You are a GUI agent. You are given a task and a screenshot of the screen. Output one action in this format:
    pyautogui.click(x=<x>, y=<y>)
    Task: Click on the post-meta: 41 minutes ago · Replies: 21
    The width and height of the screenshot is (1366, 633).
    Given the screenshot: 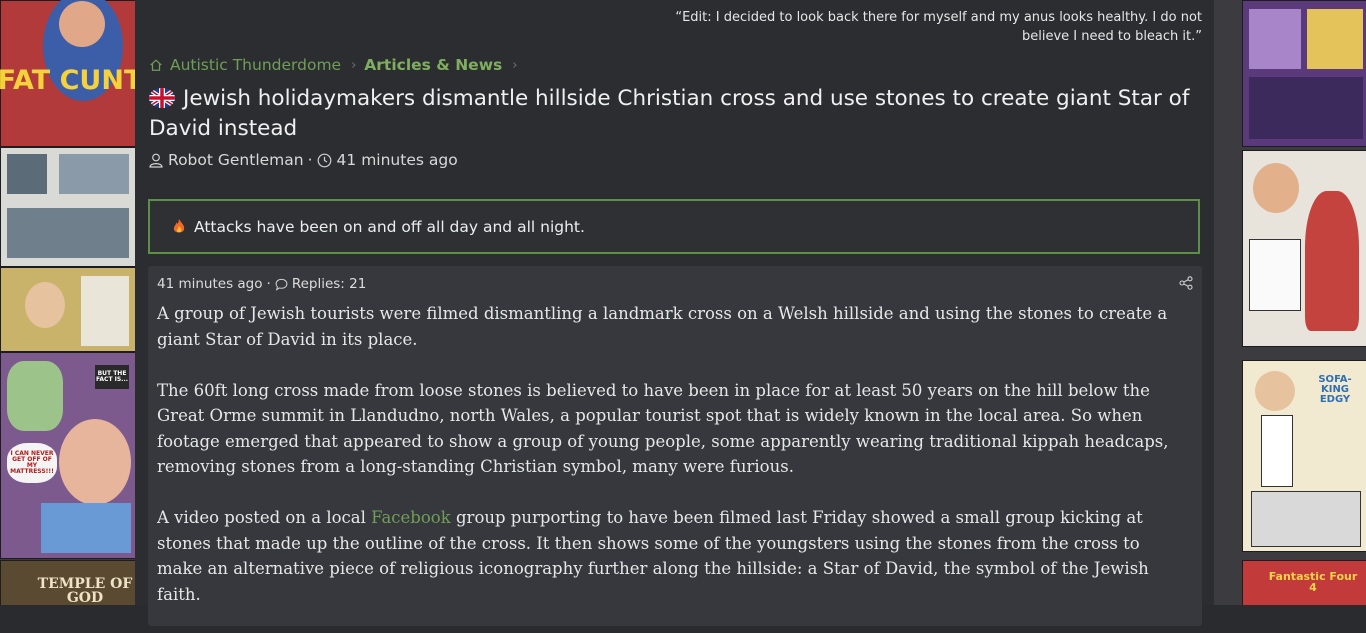 What is the action you would take?
    pyautogui.click(x=261, y=284)
    